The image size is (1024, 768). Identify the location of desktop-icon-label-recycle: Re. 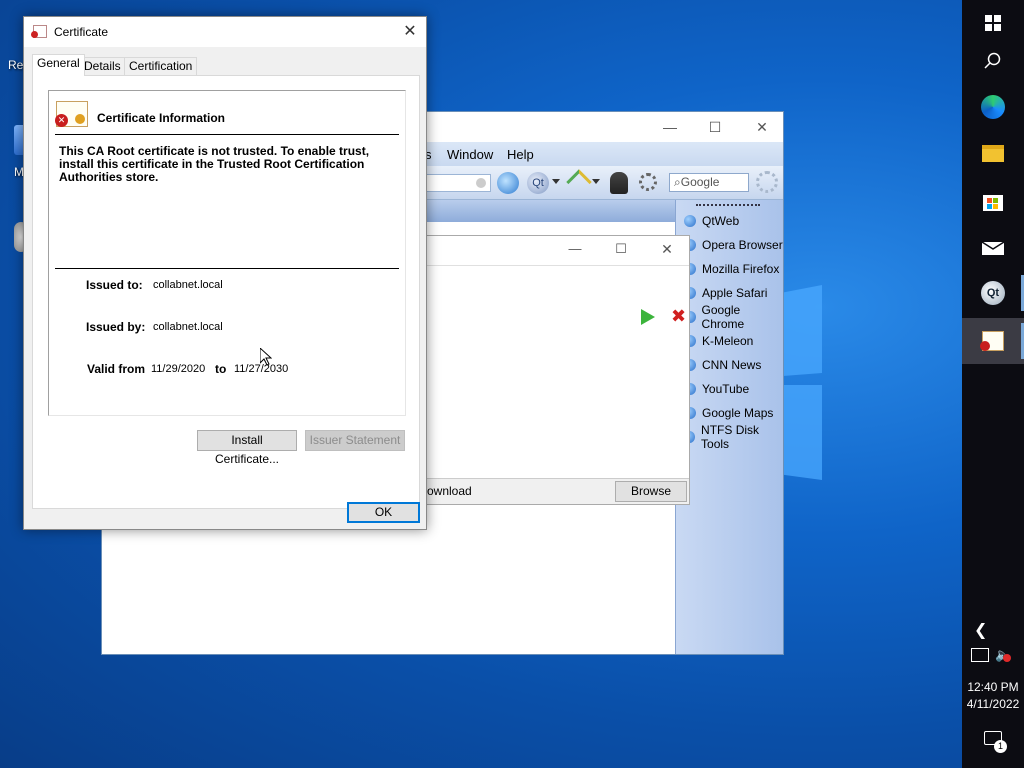
(15, 65).